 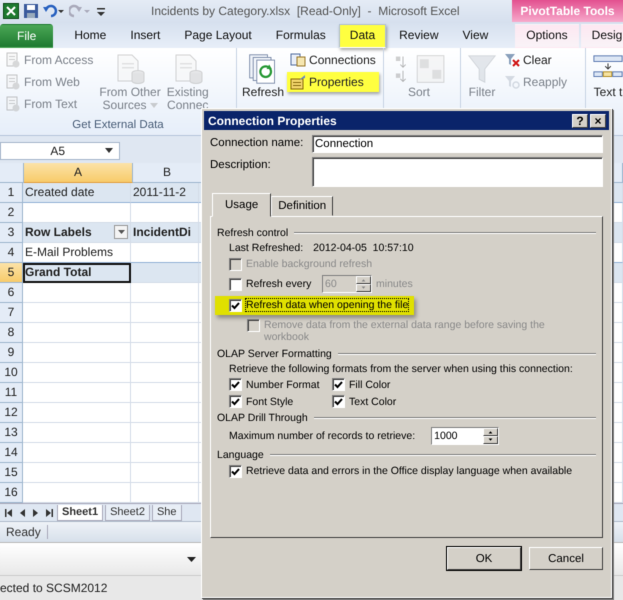 I want to click on table-cell: Created date, so click(x=77, y=193).